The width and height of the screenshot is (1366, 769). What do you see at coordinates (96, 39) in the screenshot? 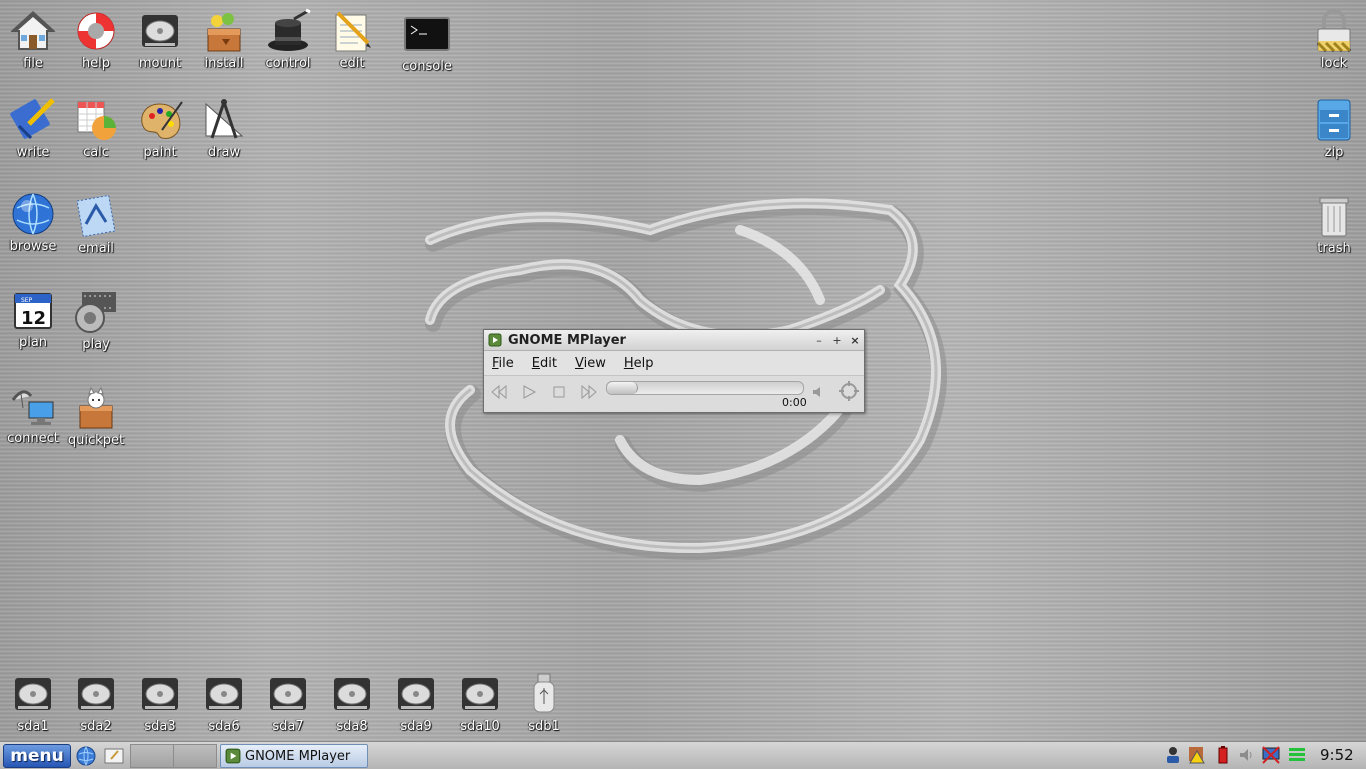
I see `desktop-icon-help: help` at bounding box center [96, 39].